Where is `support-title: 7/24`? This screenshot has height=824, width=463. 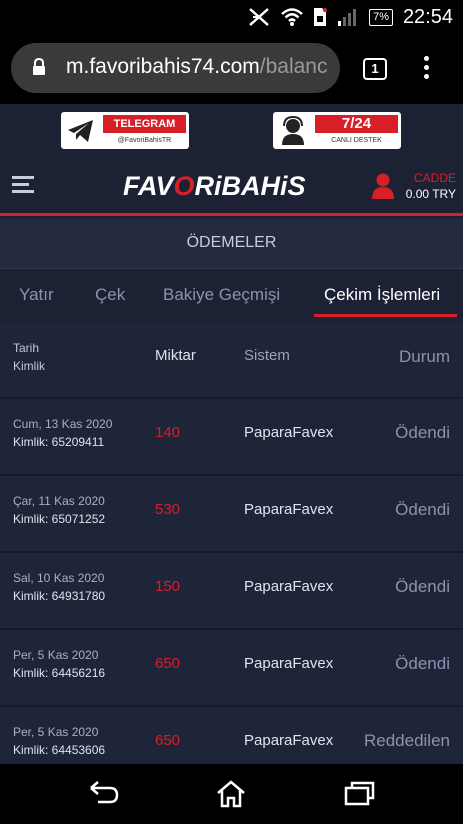 support-title: 7/24 is located at coordinates (356, 124).